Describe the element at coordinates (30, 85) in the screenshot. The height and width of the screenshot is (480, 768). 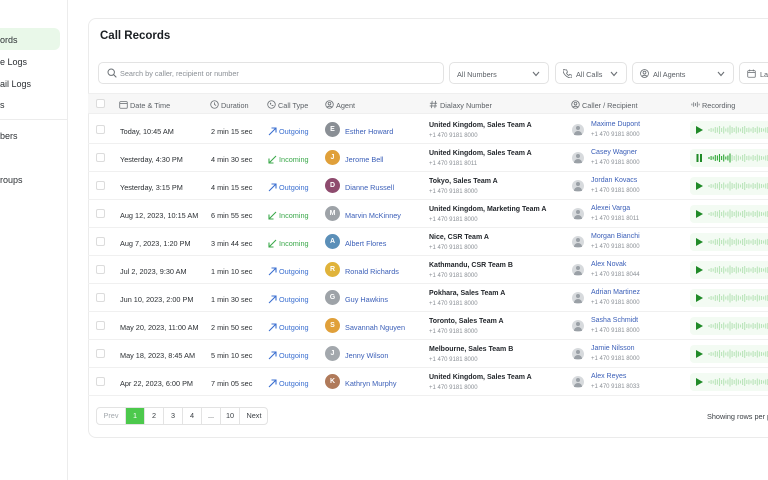
I see `sidebar-item-email-logs: ail Logs` at that location.